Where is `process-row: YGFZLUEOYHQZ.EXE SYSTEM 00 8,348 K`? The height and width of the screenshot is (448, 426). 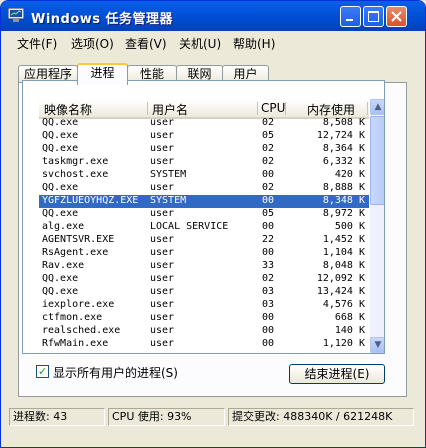 process-row: YGFZLUEOYHQZ.EXE SYSTEM 00 8,348 K is located at coordinates (204, 201).